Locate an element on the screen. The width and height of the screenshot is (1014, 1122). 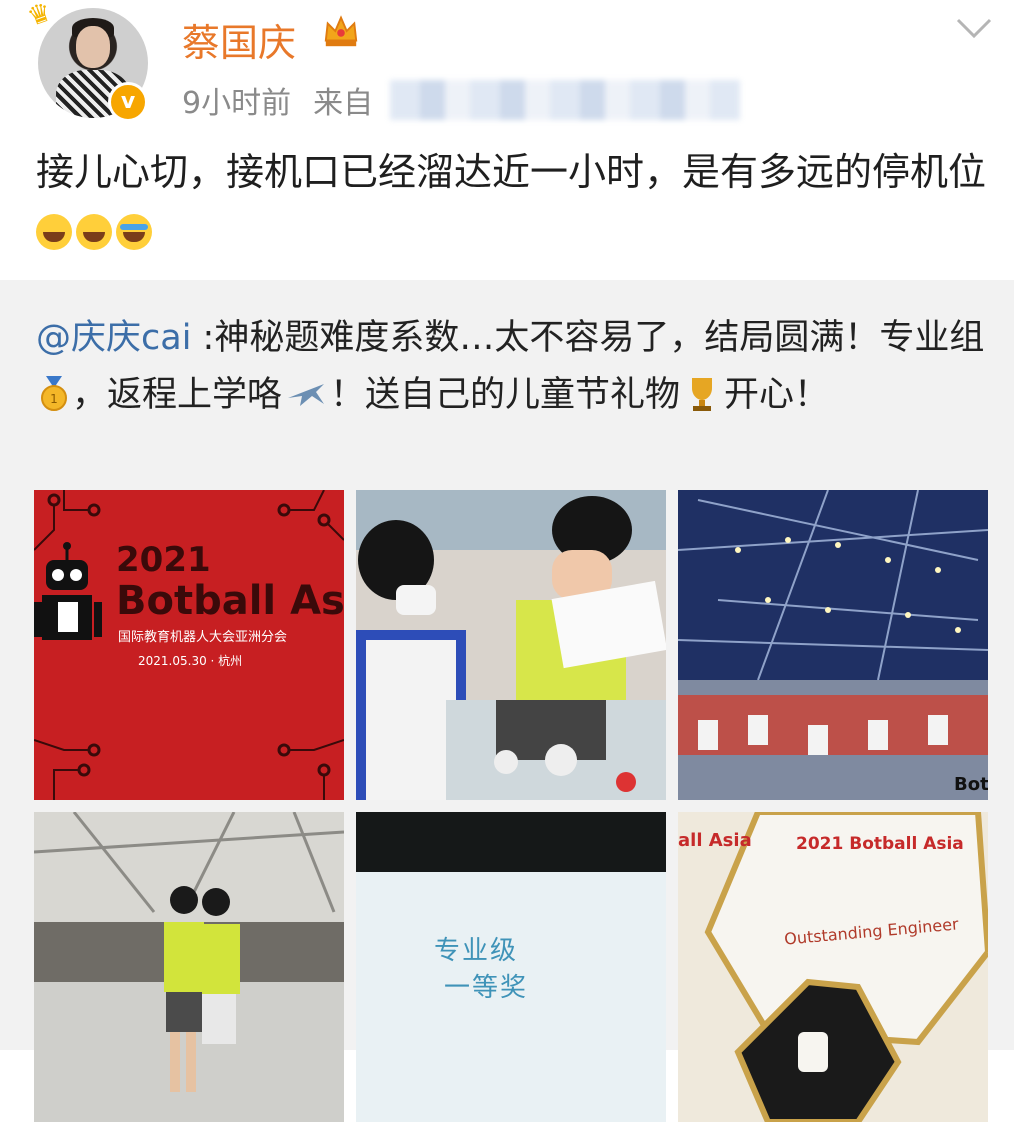
poster-date: 2021.05.30 · 杭州 is located at coordinates (190, 661).